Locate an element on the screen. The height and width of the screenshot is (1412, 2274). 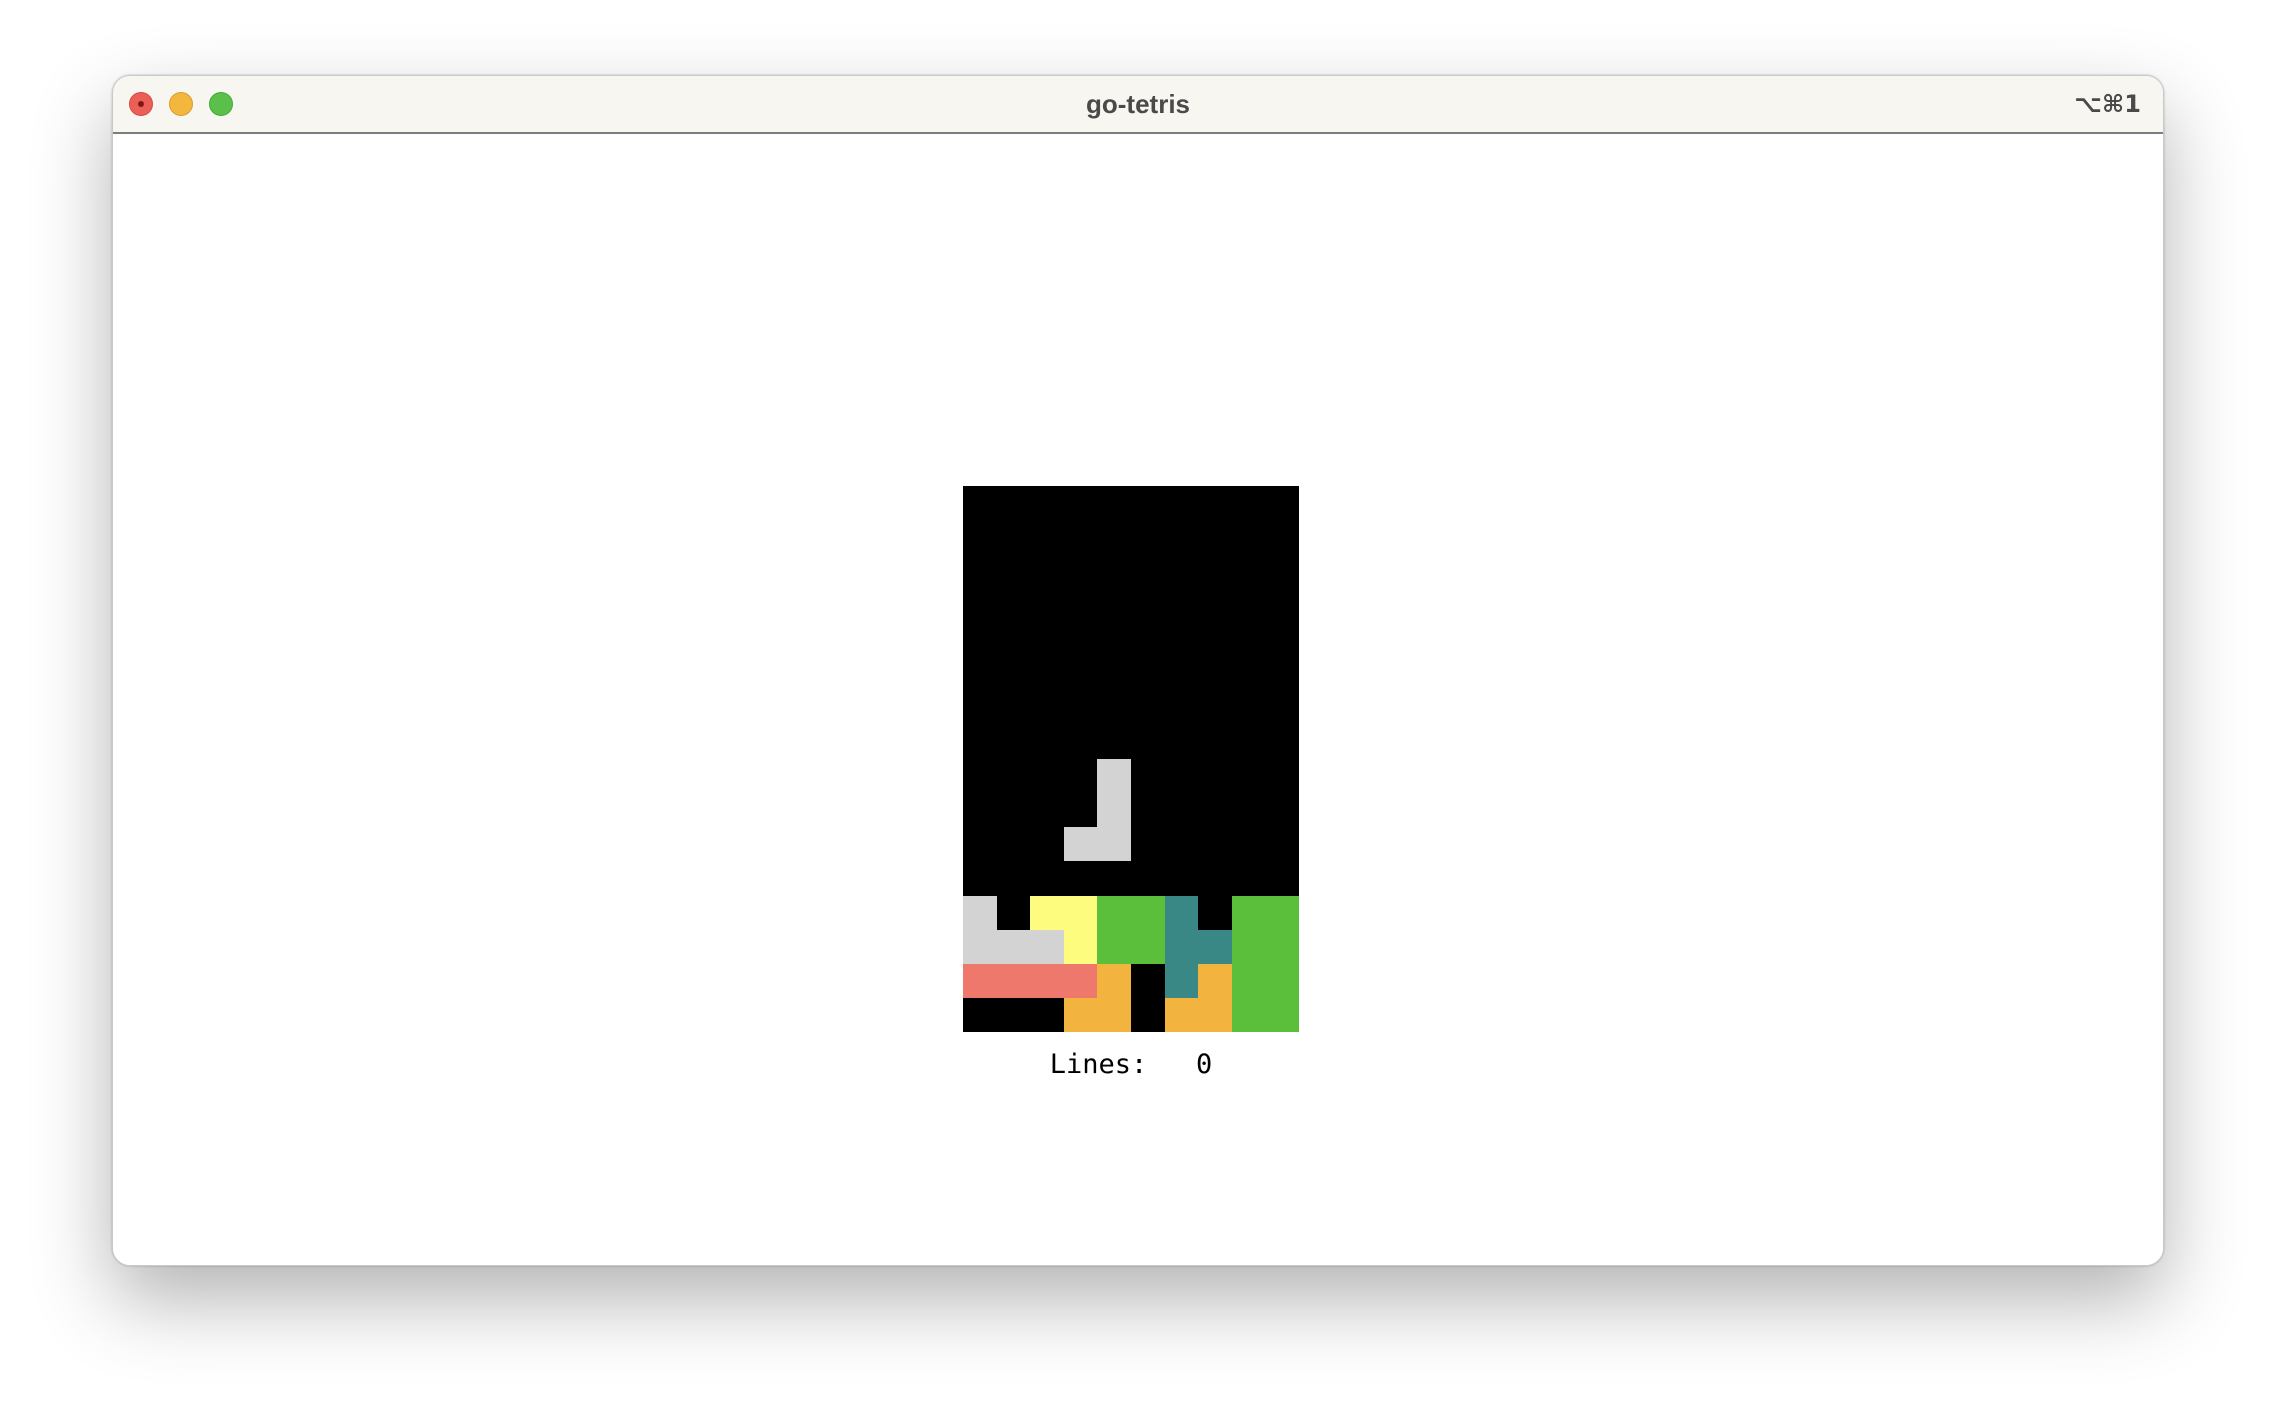
lines-counter: Lines: 0 is located at coordinates (1131, 1064).